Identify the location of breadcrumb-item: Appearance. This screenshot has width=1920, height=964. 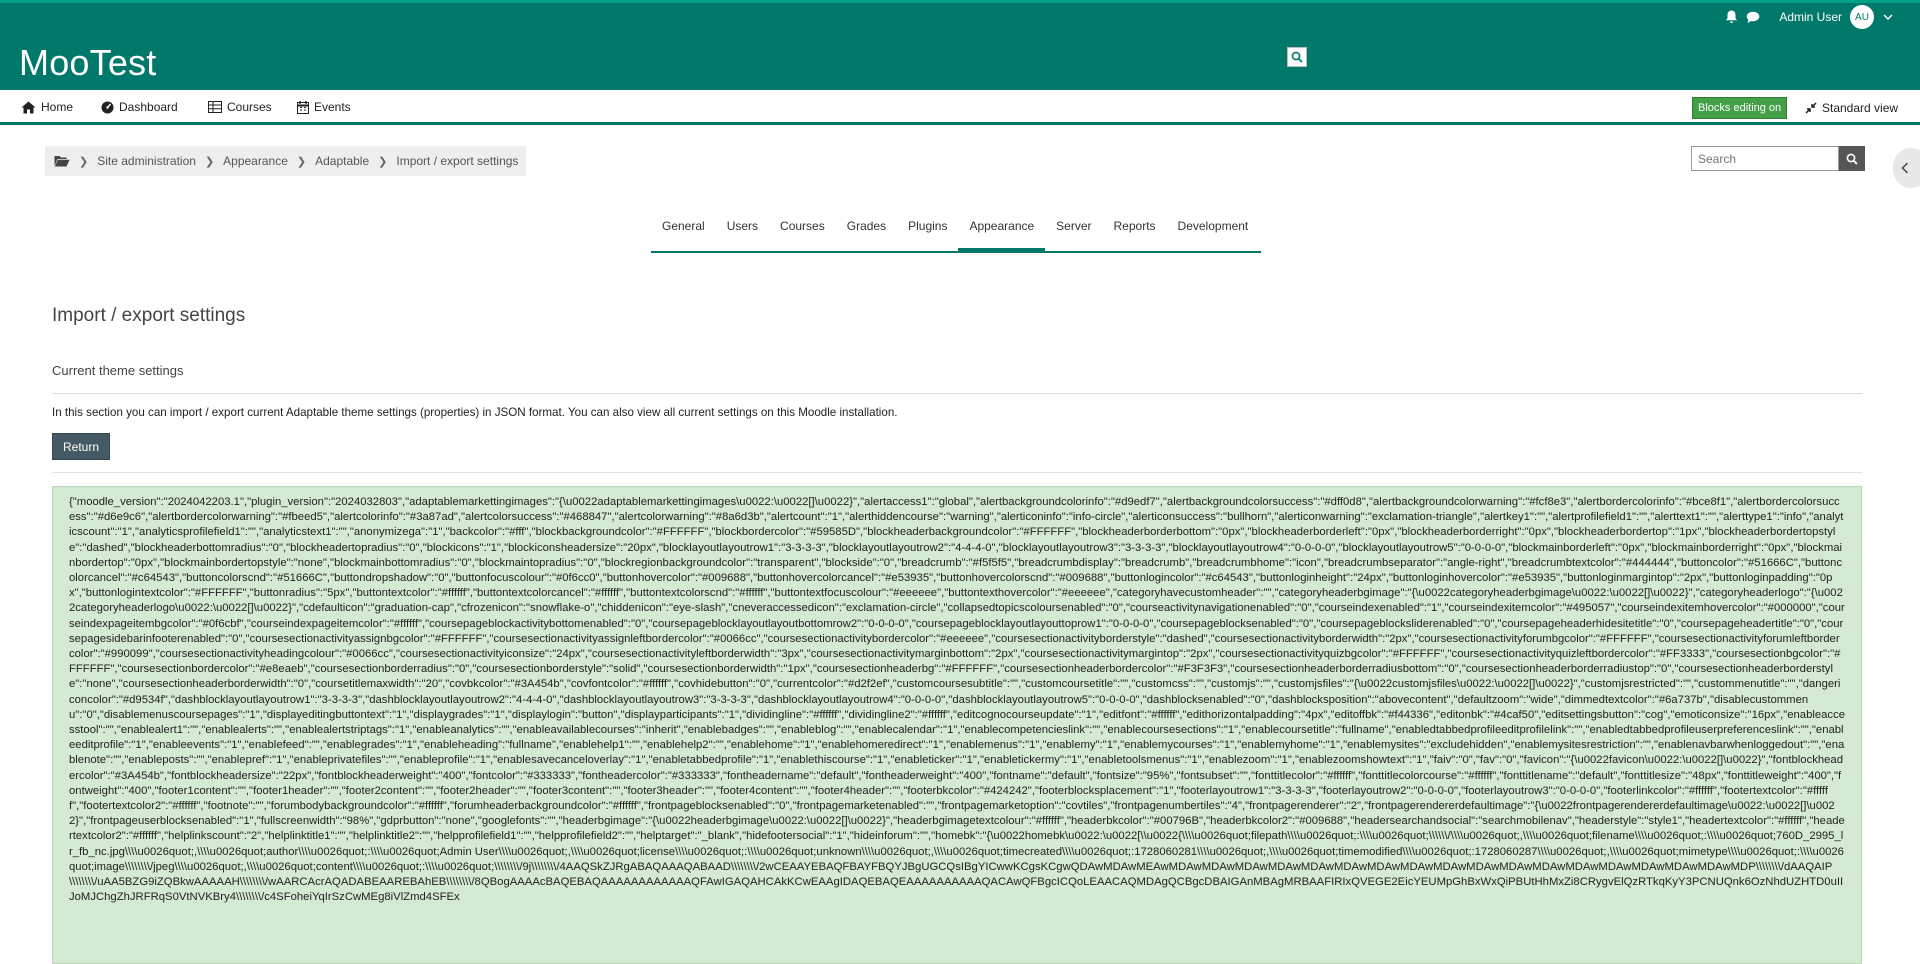
(255, 161).